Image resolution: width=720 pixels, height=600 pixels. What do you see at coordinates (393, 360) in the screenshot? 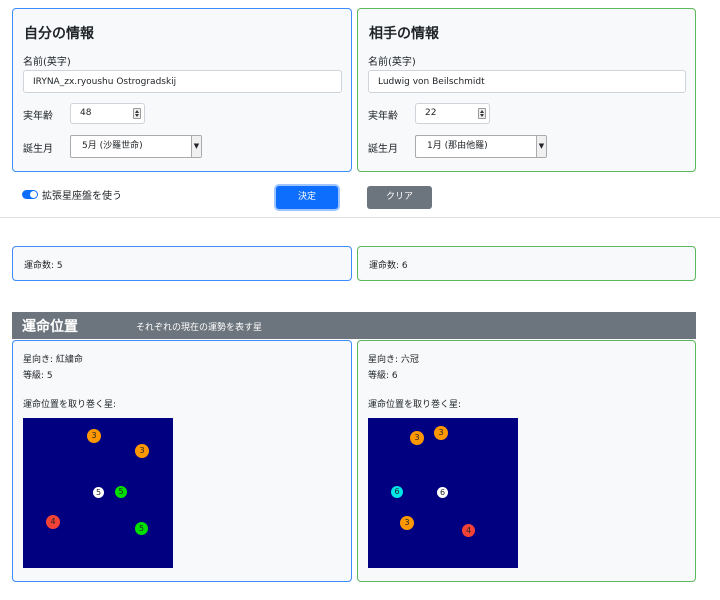
I see `other-star-direction: 星向き: 六冠` at bounding box center [393, 360].